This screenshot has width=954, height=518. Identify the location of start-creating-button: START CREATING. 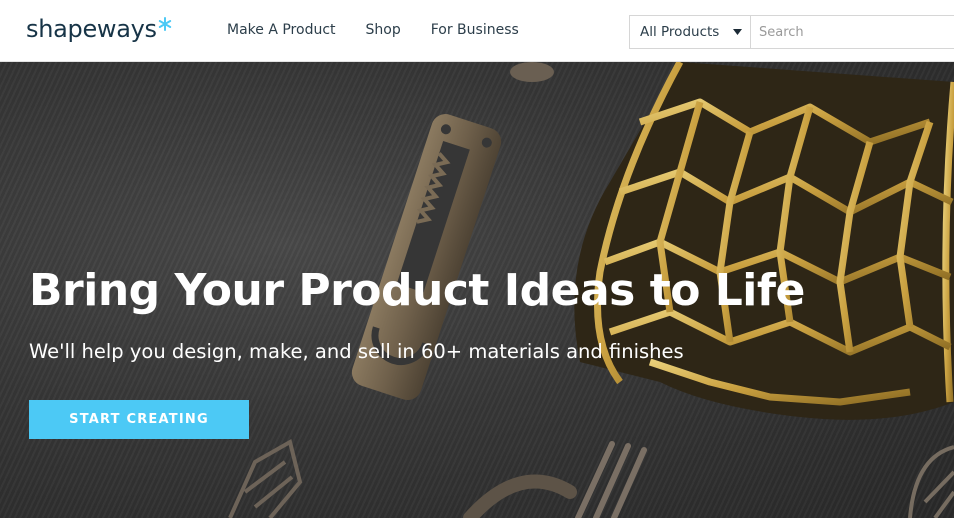
(139, 419).